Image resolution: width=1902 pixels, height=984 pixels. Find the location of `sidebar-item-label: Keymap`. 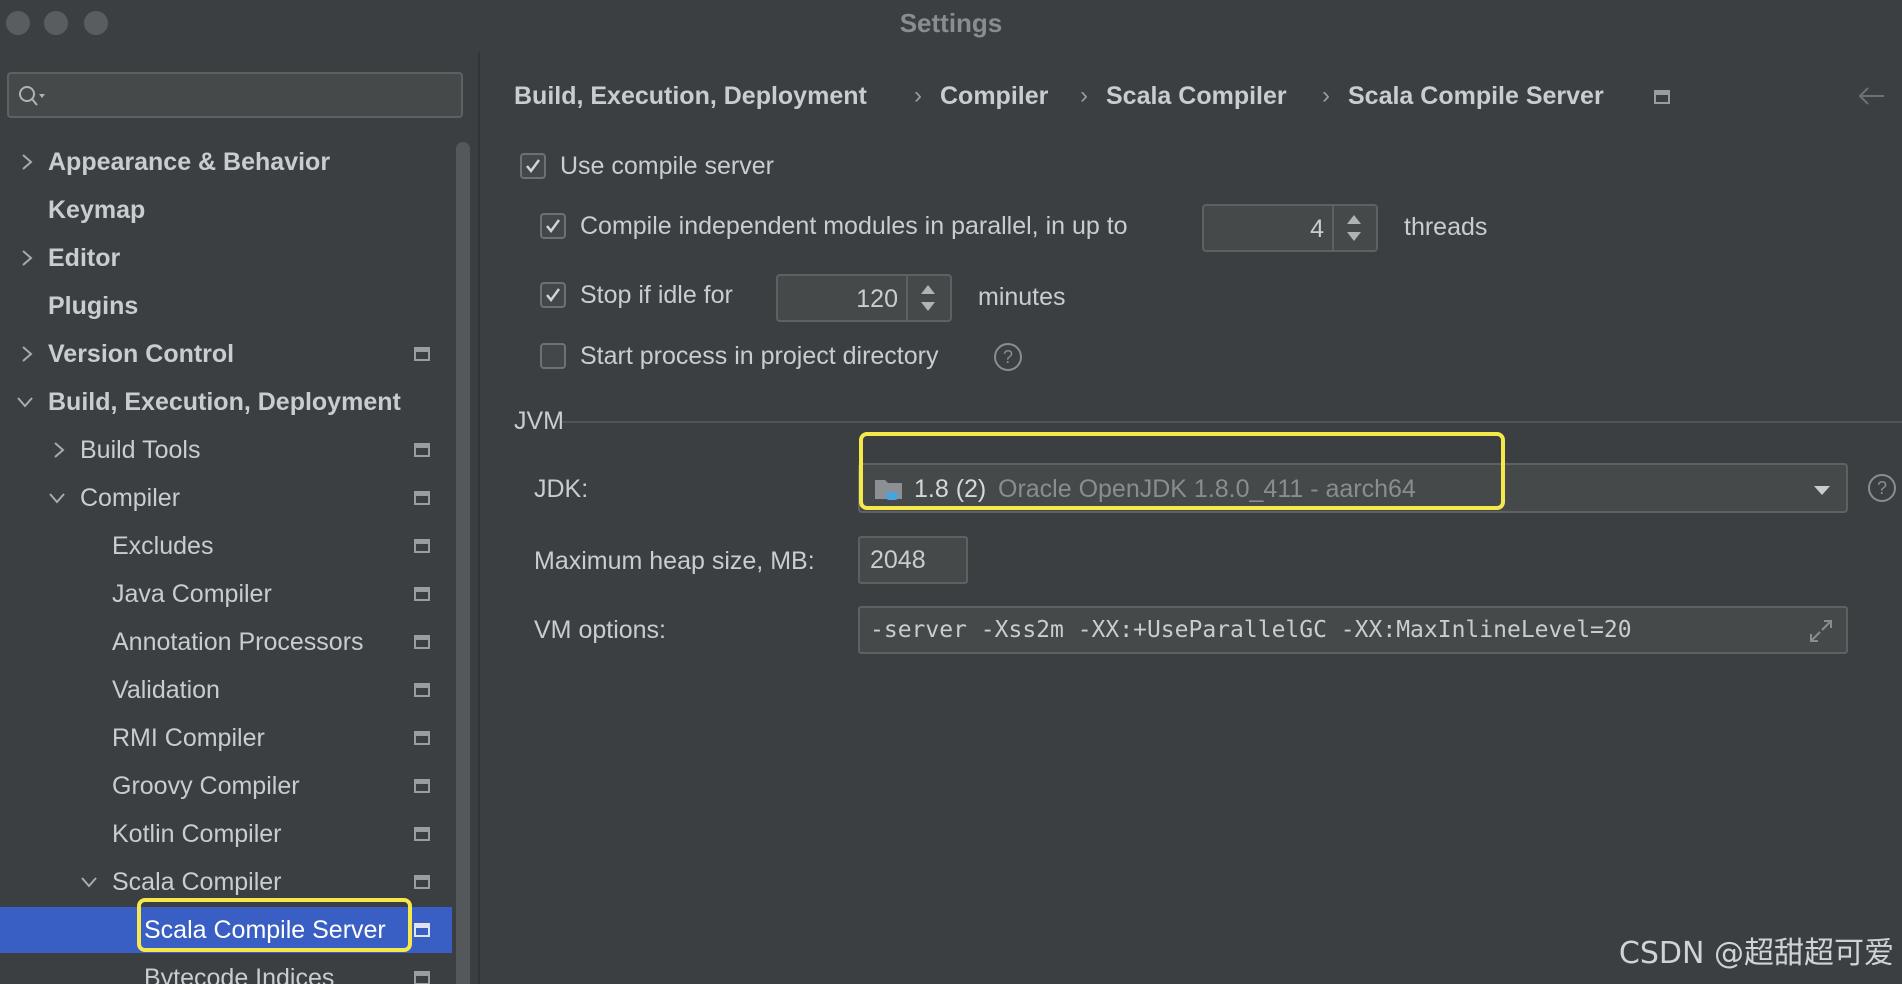

sidebar-item-label: Keymap is located at coordinates (97, 210).